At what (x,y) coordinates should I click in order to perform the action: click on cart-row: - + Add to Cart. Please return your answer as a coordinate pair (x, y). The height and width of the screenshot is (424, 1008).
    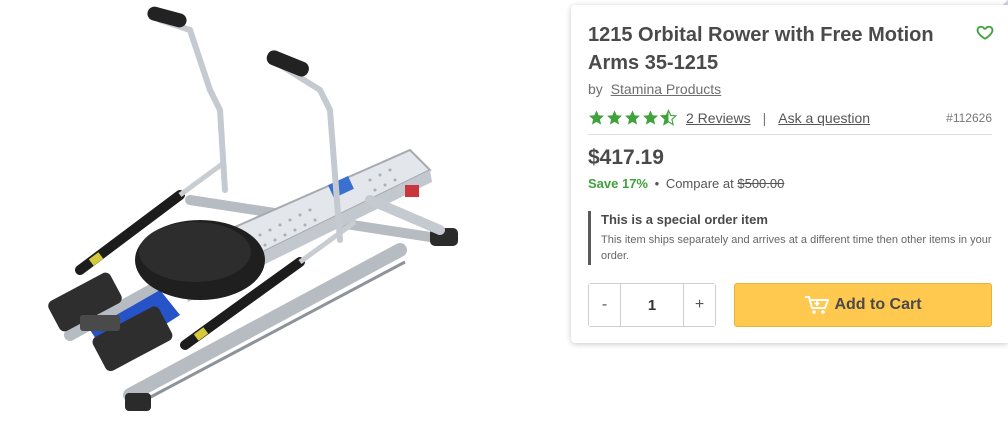
    Looking at the image, I should click on (790, 305).